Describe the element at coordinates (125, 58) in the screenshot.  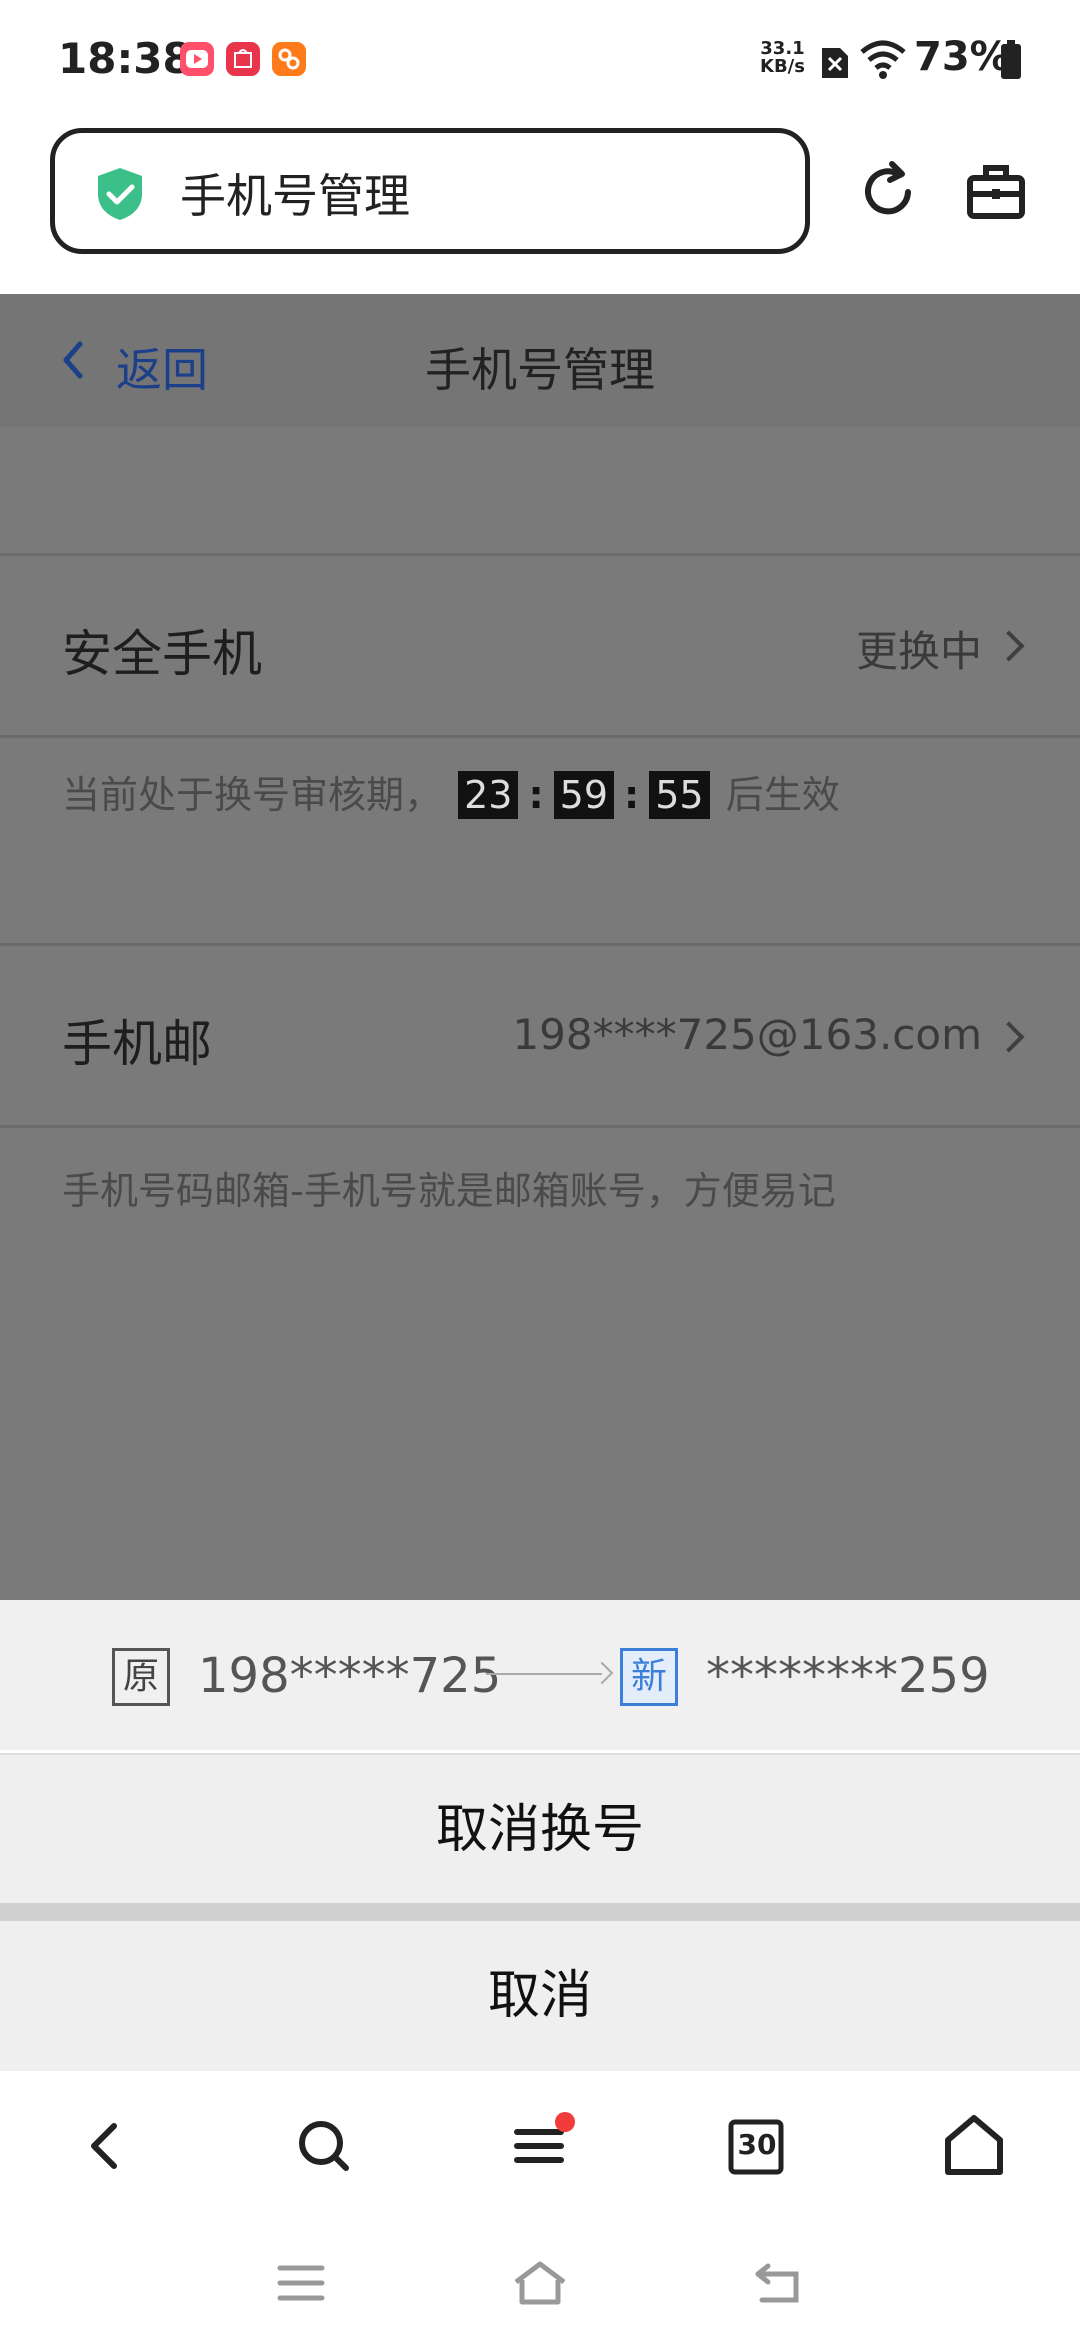
I see `status-time: 18:38` at that location.